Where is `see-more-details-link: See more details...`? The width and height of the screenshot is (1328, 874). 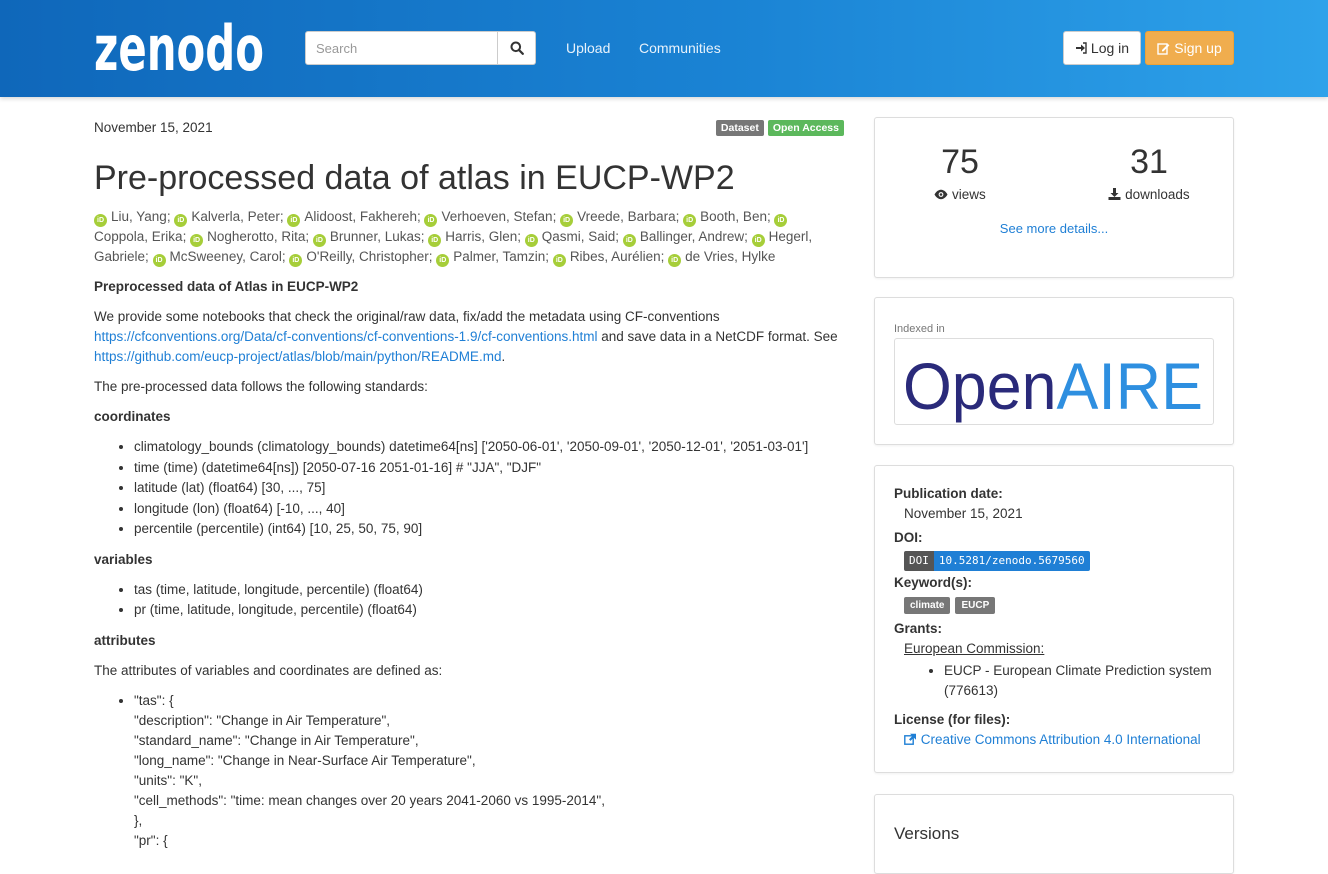 see-more-details-link: See more details... is located at coordinates (1054, 228).